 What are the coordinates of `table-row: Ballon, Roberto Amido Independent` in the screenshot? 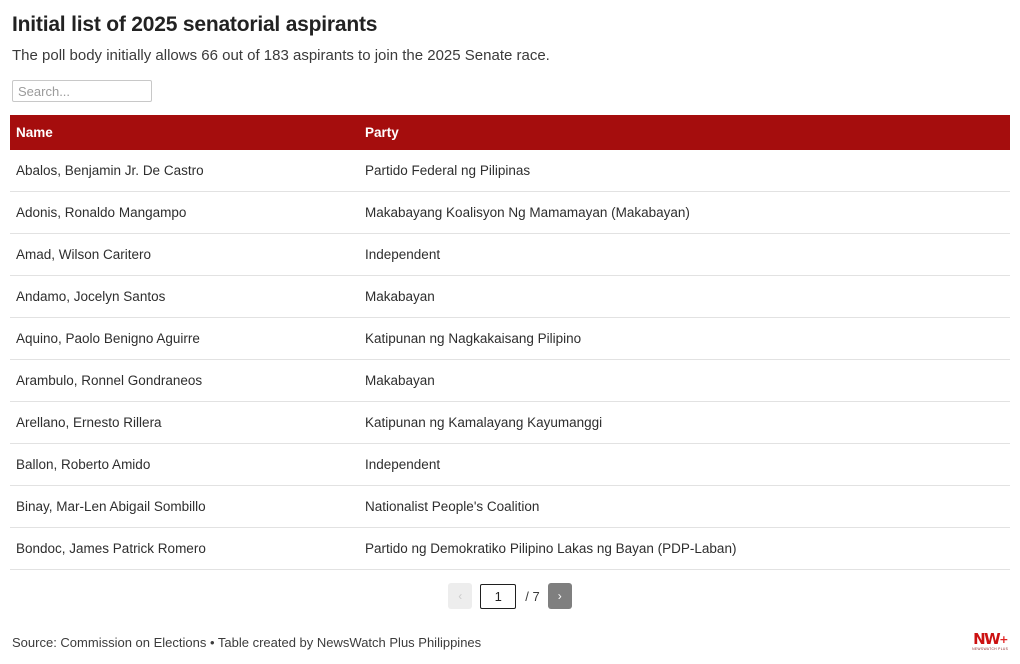 It's located at (510, 464).